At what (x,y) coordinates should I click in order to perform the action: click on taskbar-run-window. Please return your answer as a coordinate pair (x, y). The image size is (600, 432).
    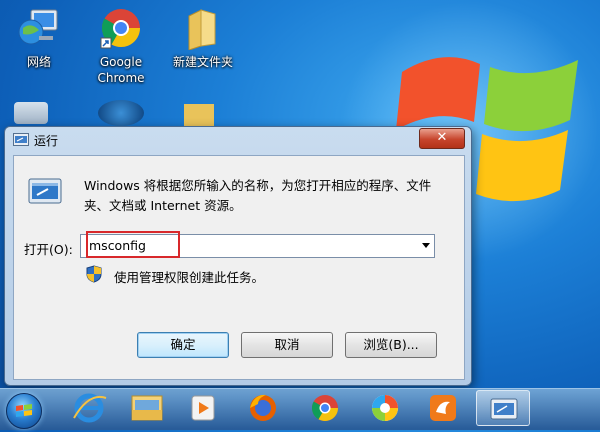
    Looking at the image, I should click on (503, 408).